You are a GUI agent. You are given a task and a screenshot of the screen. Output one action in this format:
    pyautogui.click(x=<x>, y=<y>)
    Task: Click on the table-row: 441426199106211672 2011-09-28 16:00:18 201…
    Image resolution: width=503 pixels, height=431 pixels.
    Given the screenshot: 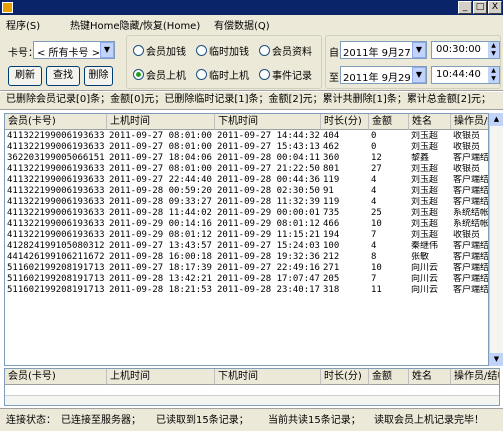 What is the action you would take?
    pyautogui.click(x=246, y=257)
    